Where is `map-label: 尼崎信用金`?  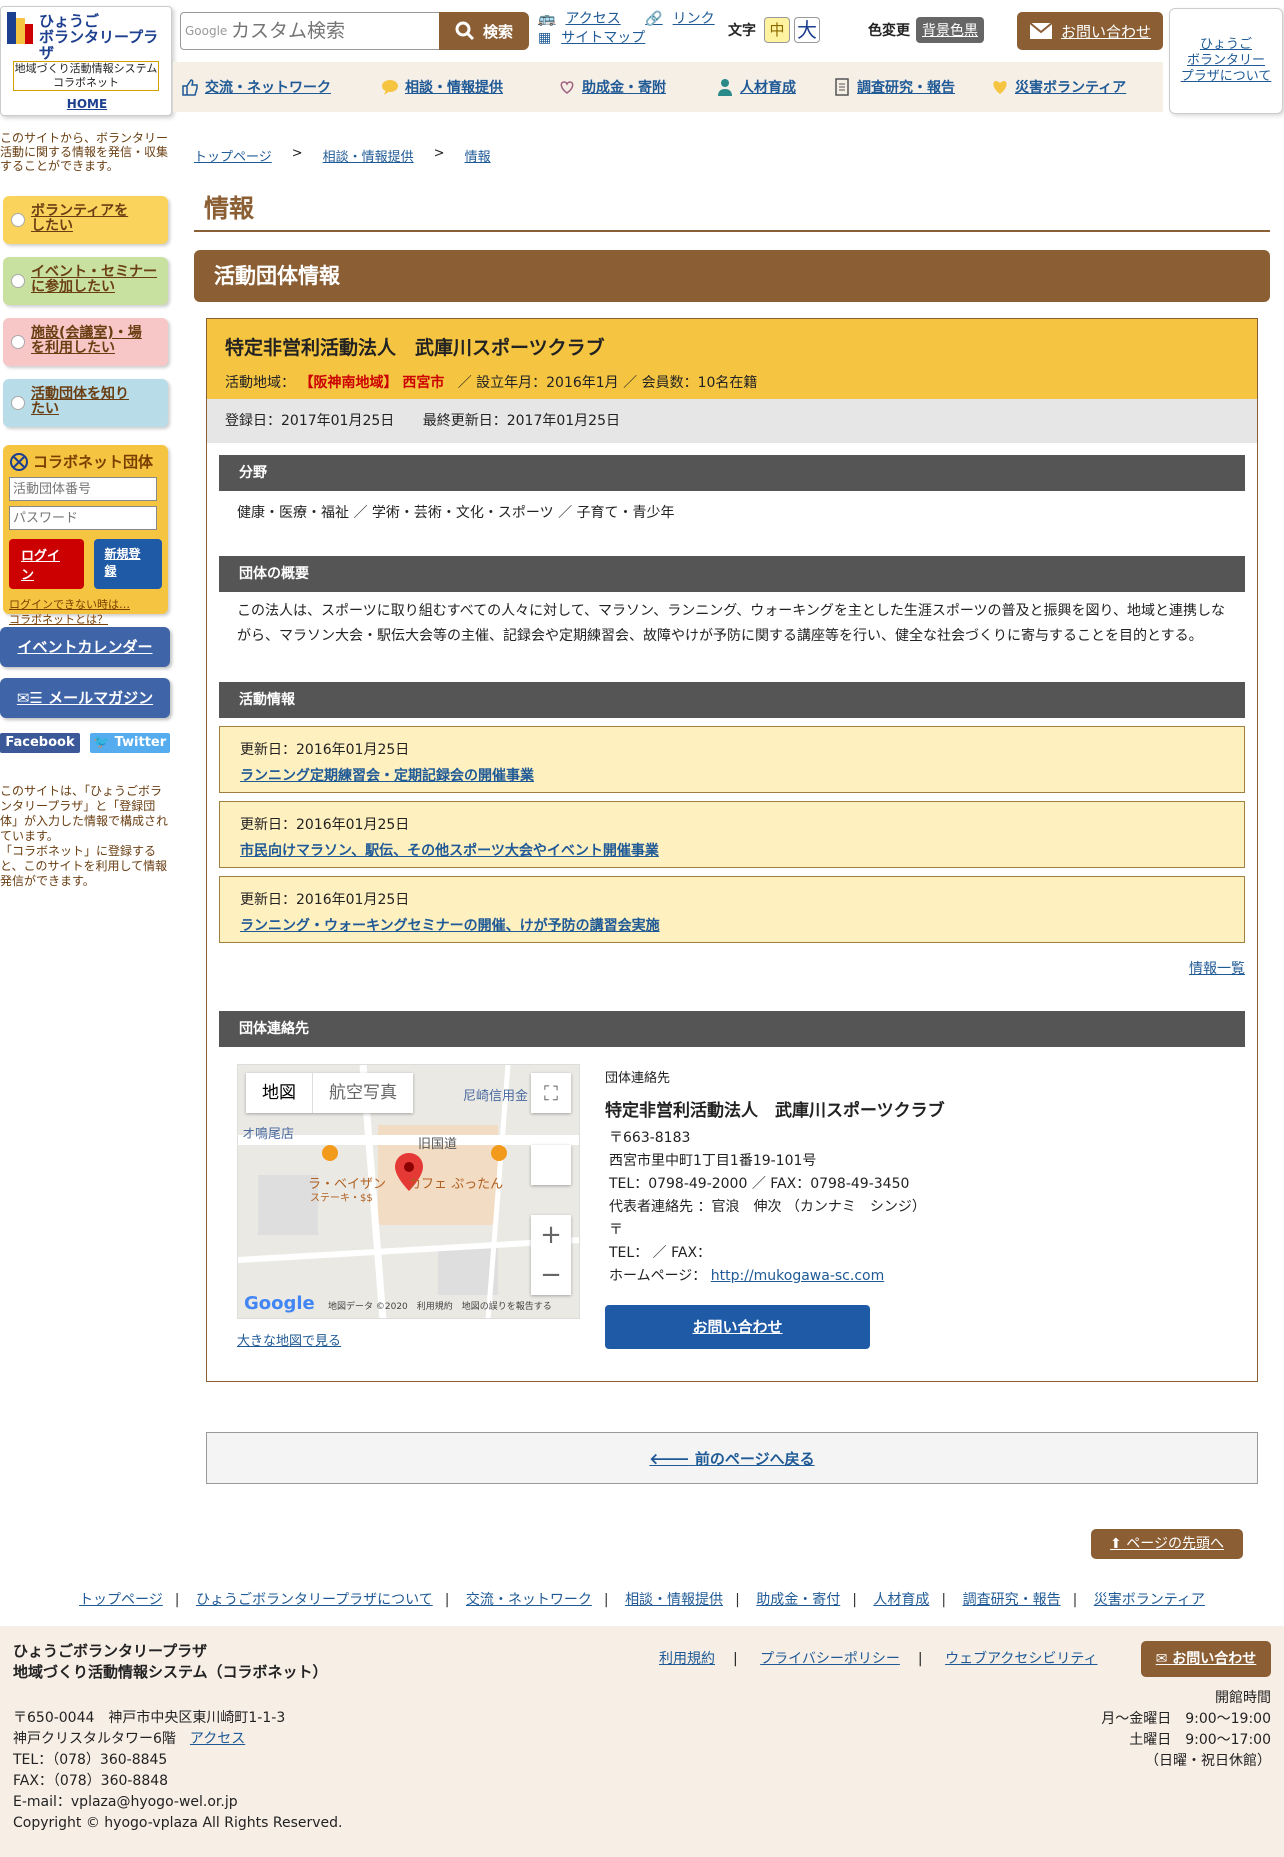
map-label: 尼崎信用金 is located at coordinates (496, 1096).